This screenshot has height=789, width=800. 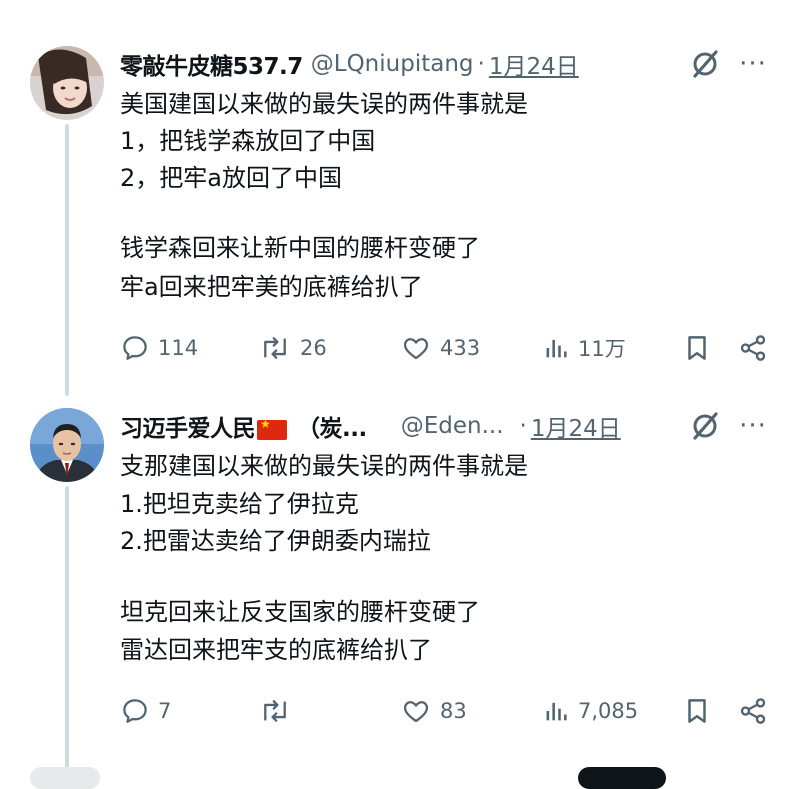 I want to click on next-item-peek, so click(x=65, y=778).